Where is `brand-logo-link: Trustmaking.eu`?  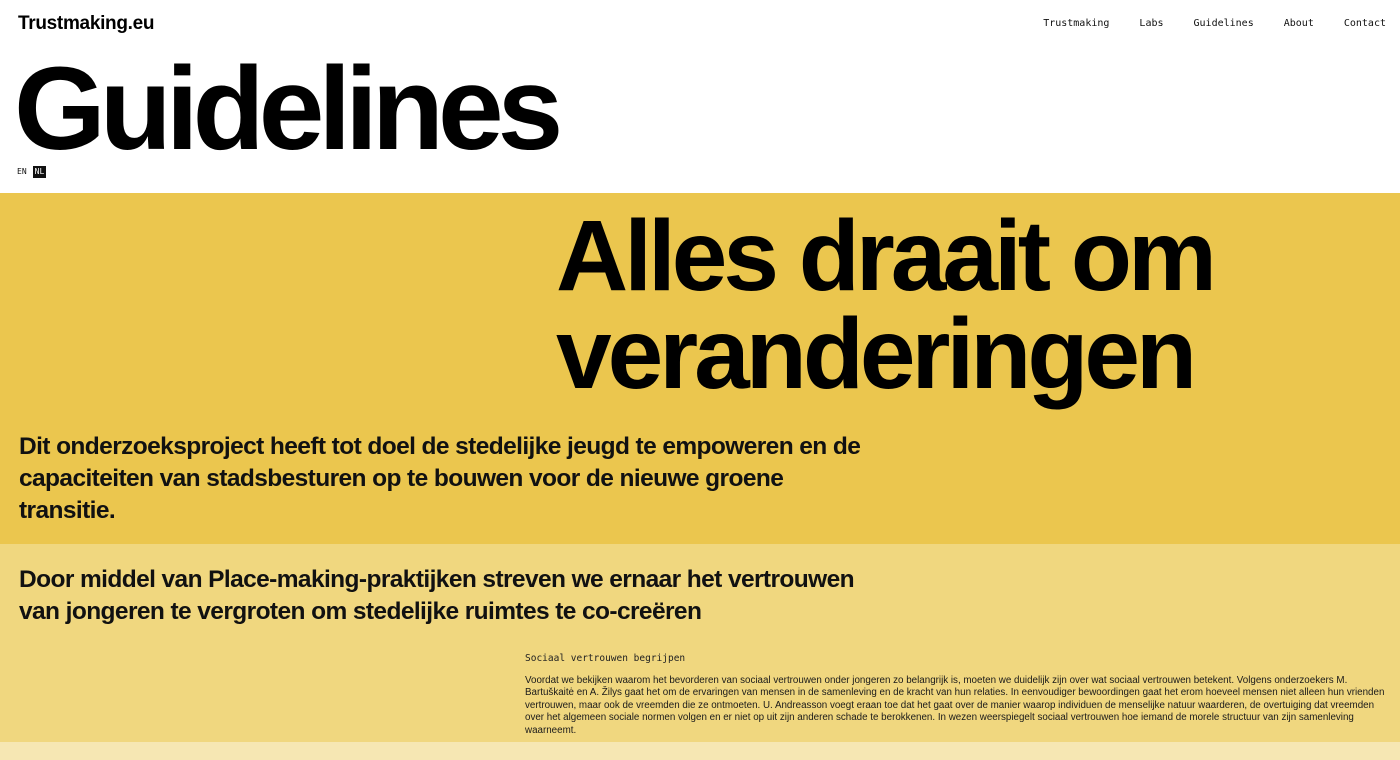 brand-logo-link: Trustmaking.eu is located at coordinates (86, 24).